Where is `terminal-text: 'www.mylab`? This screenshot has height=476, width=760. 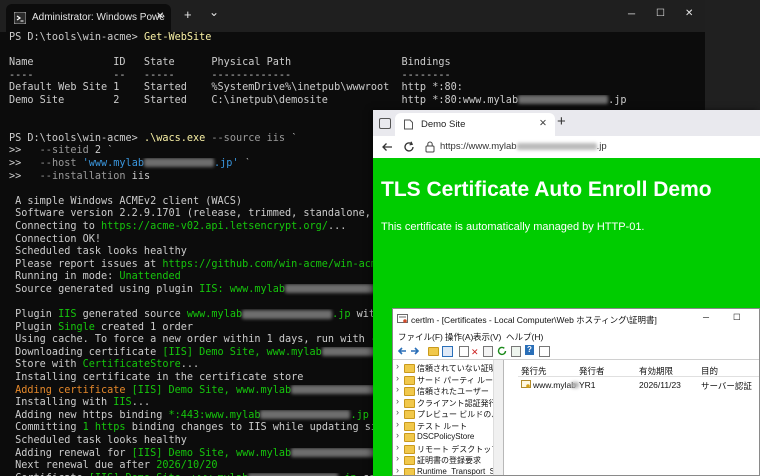
terminal-text: 'www.mylab is located at coordinates (113, 163).